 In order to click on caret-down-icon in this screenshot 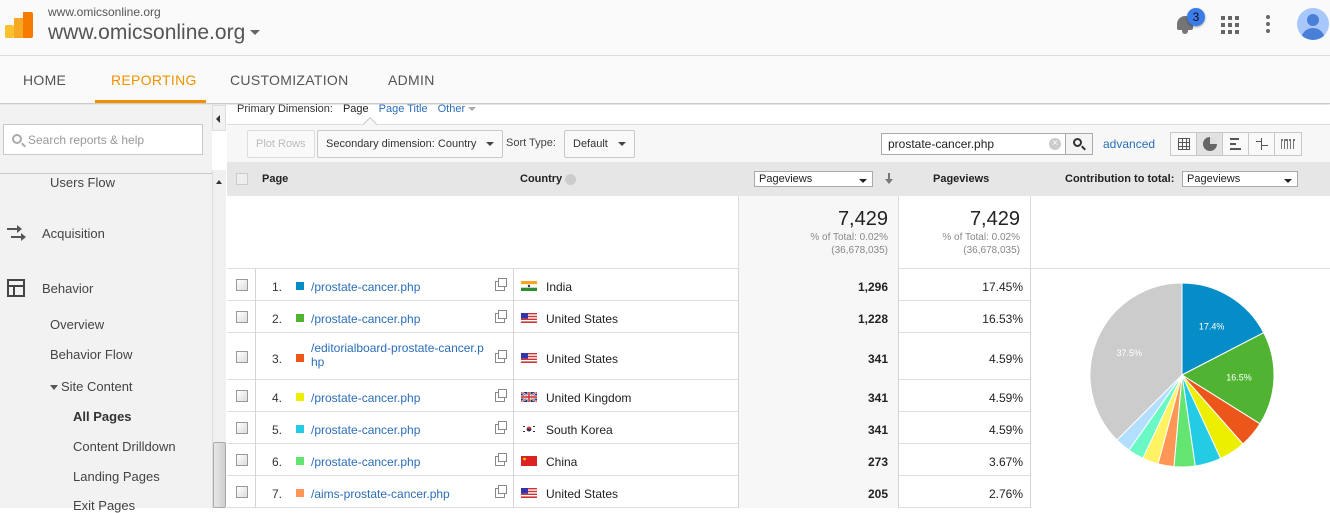, I will do `click(255, 32)`.